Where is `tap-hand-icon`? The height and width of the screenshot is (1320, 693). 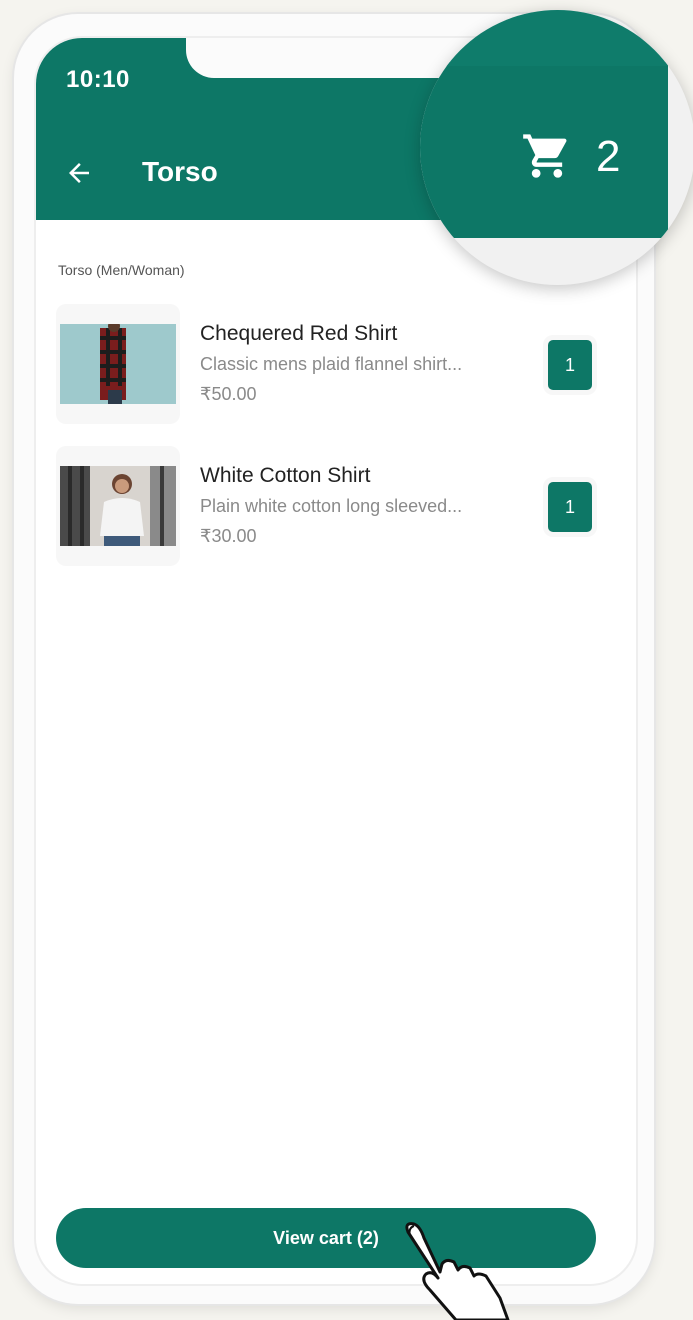
tap-hand-icon is located at coordinates (457, 1271).